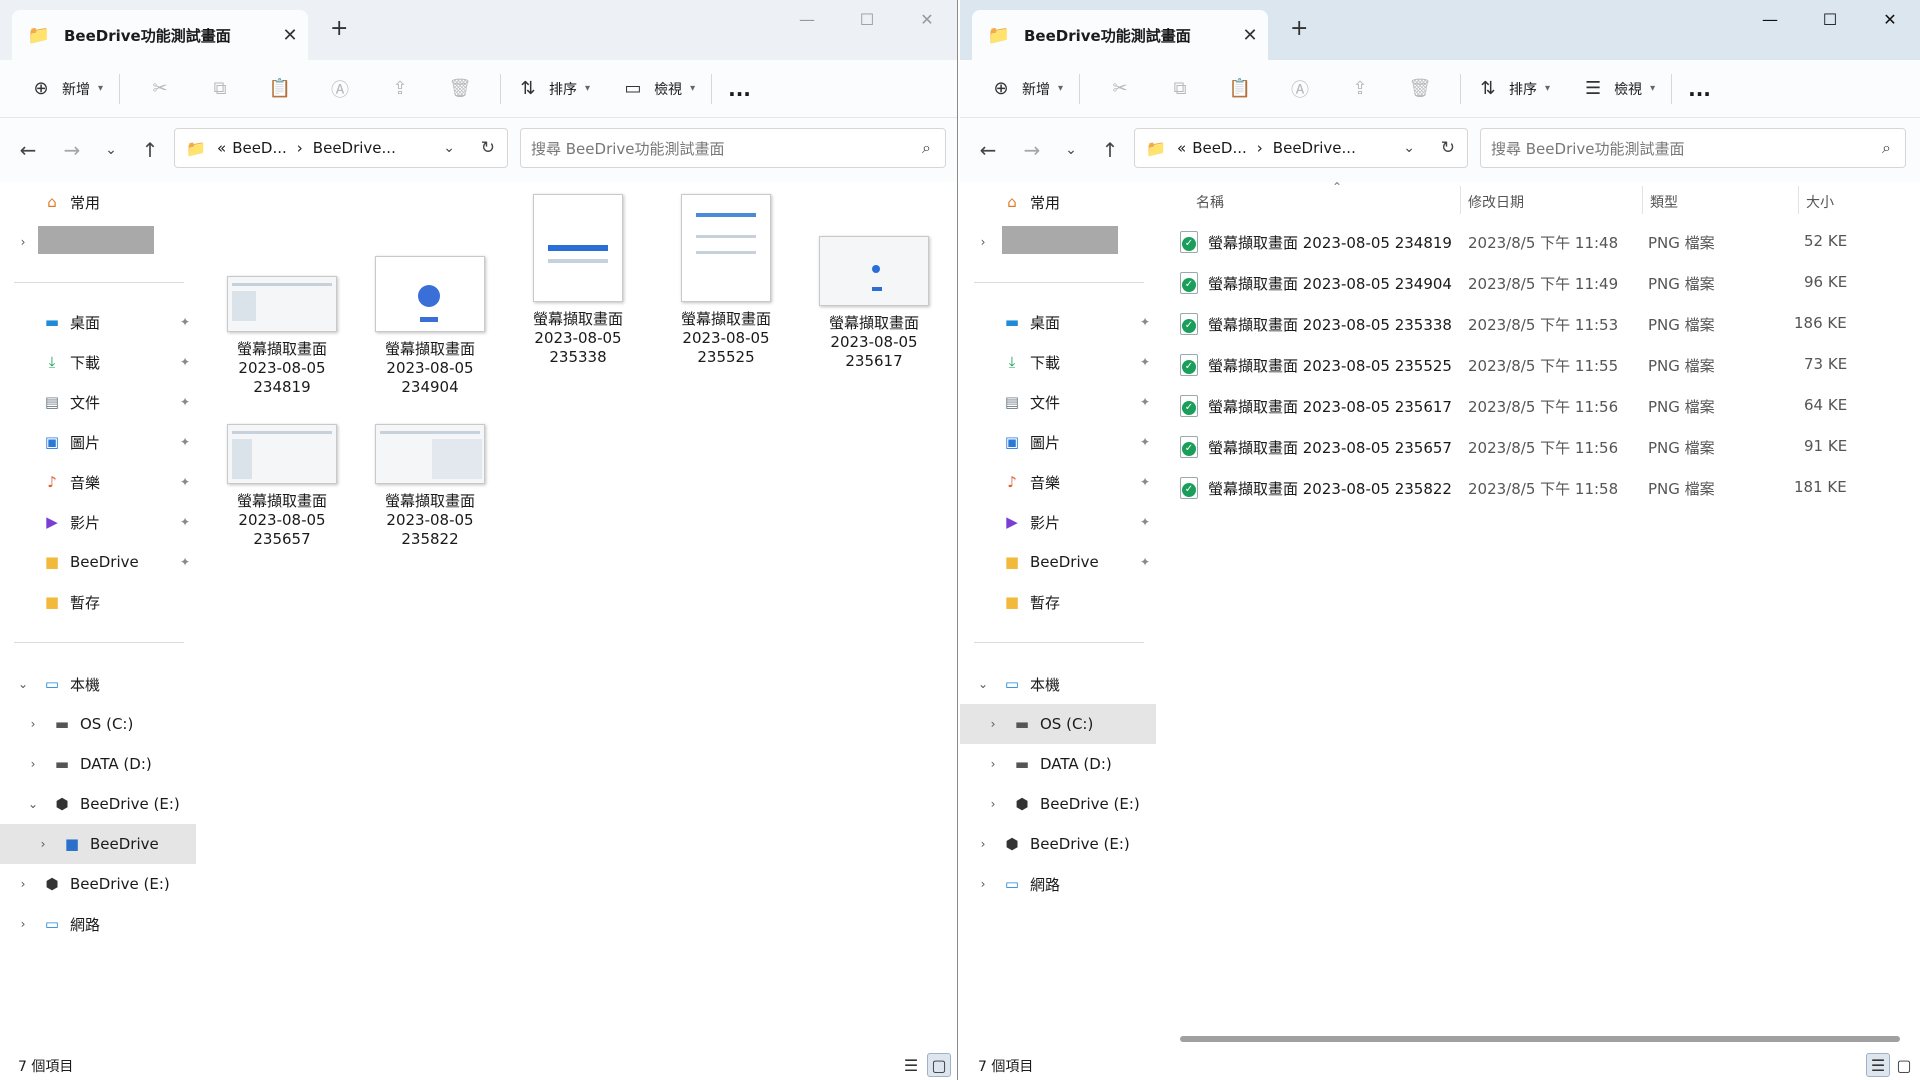 The image size is (1920, 1080). What do you see at coordinates (488, 148) in the screenshot?
I see `refresh-icon: ↻` at bounding box center [488, 148].